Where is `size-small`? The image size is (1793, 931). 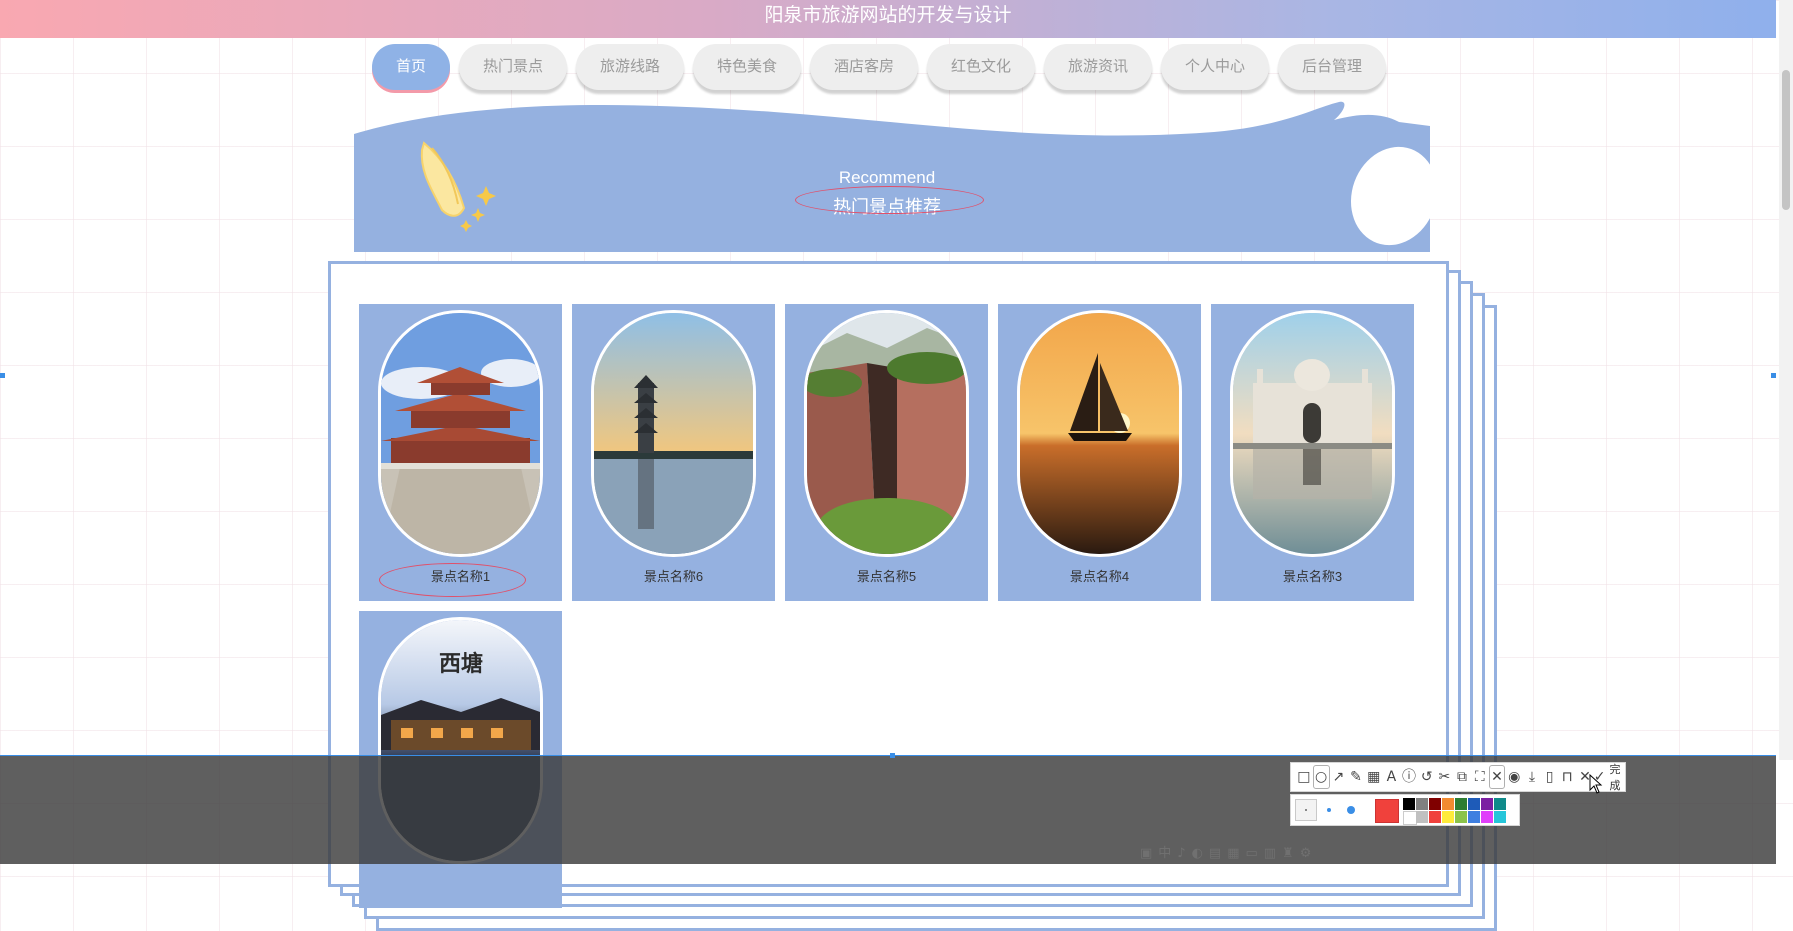
size-small is located at coordinates (1306, 810).